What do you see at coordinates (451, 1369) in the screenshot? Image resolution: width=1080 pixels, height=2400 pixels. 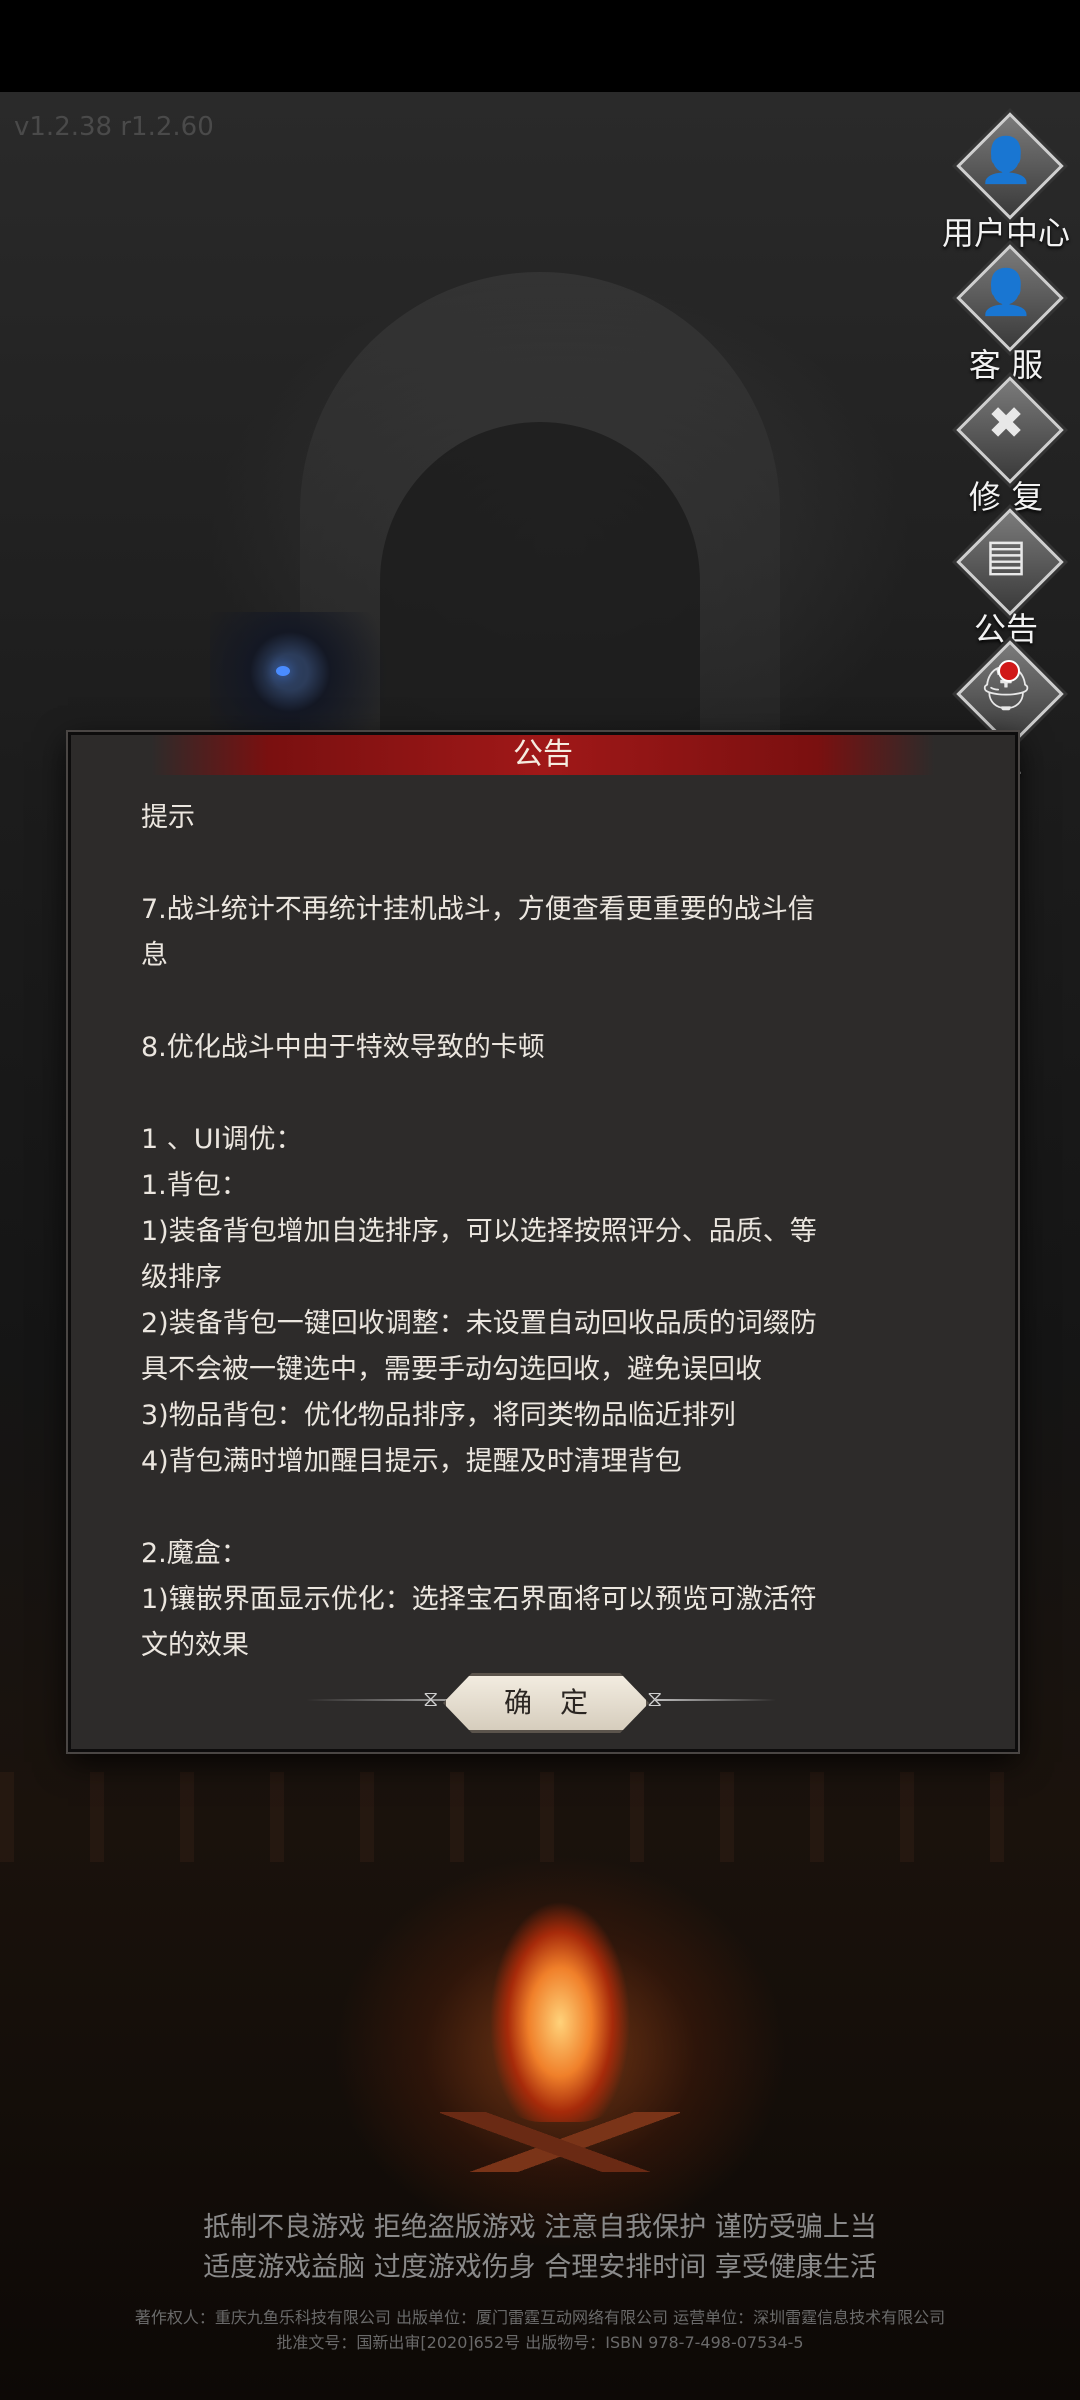 I see `notice-line: 具不会被一键选中，需要手动勾选回收，避免误回收` at bounding box center [451, 1369].